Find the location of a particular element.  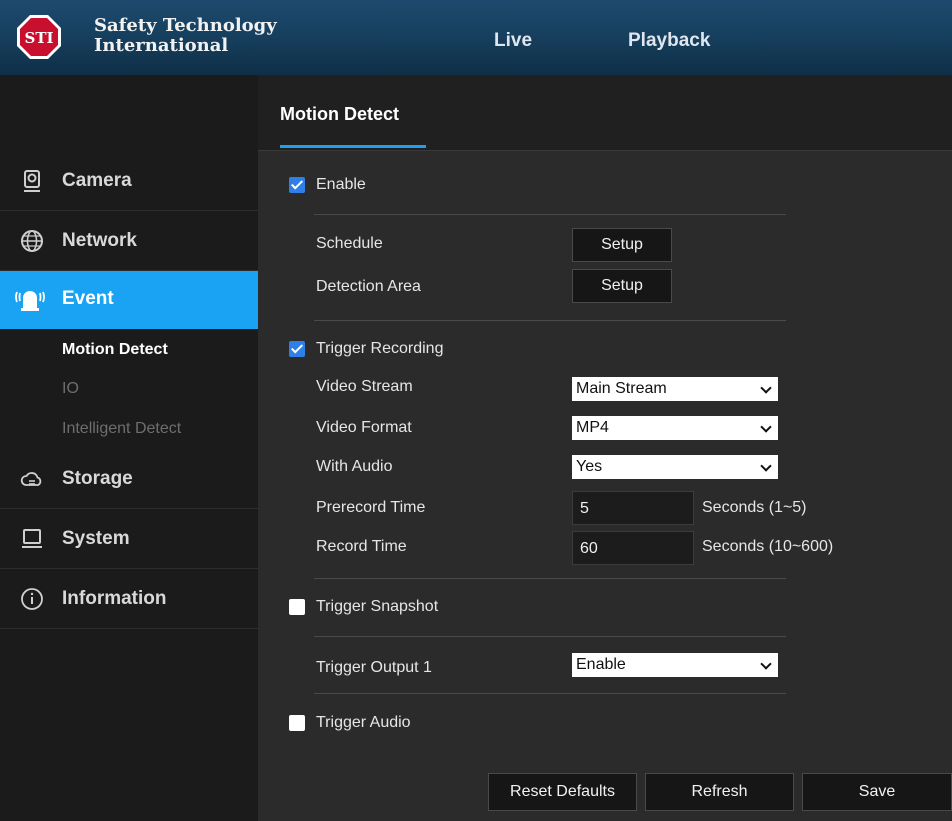

sidebar-item-storage: Storage is located at coordinates (129, 479).